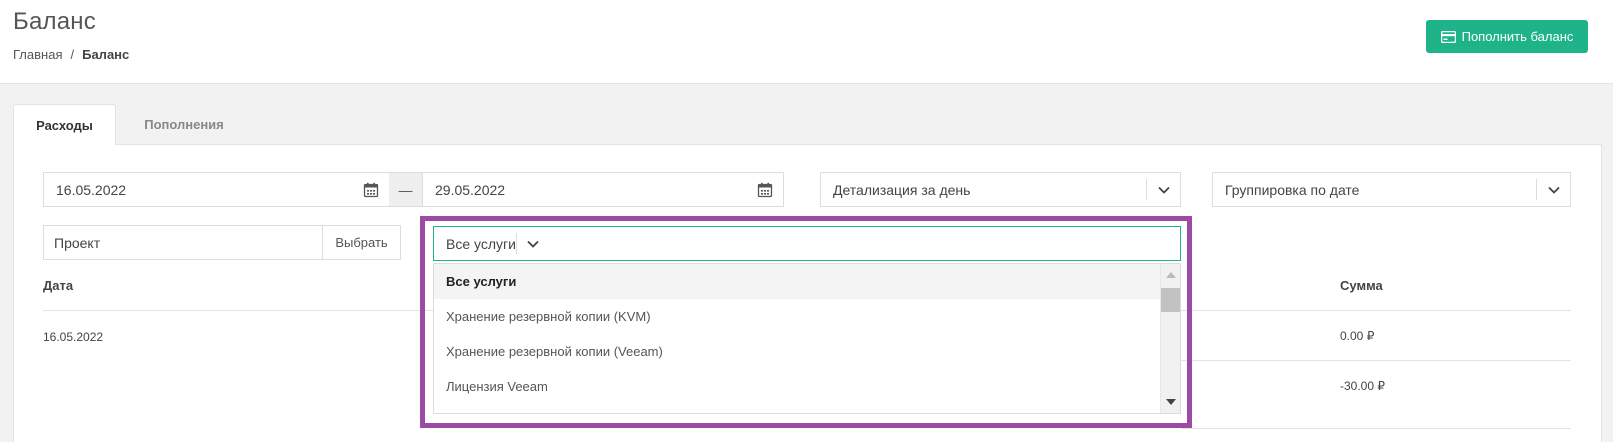  Describe the element at coordinates (470, 189) in the screenshot. I see `date-to-value: 29.05.2022` at that location.